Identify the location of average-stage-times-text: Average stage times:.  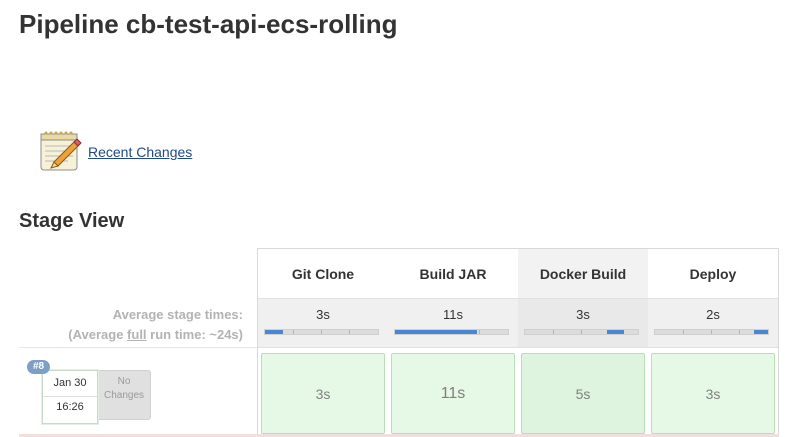
(177, 314).